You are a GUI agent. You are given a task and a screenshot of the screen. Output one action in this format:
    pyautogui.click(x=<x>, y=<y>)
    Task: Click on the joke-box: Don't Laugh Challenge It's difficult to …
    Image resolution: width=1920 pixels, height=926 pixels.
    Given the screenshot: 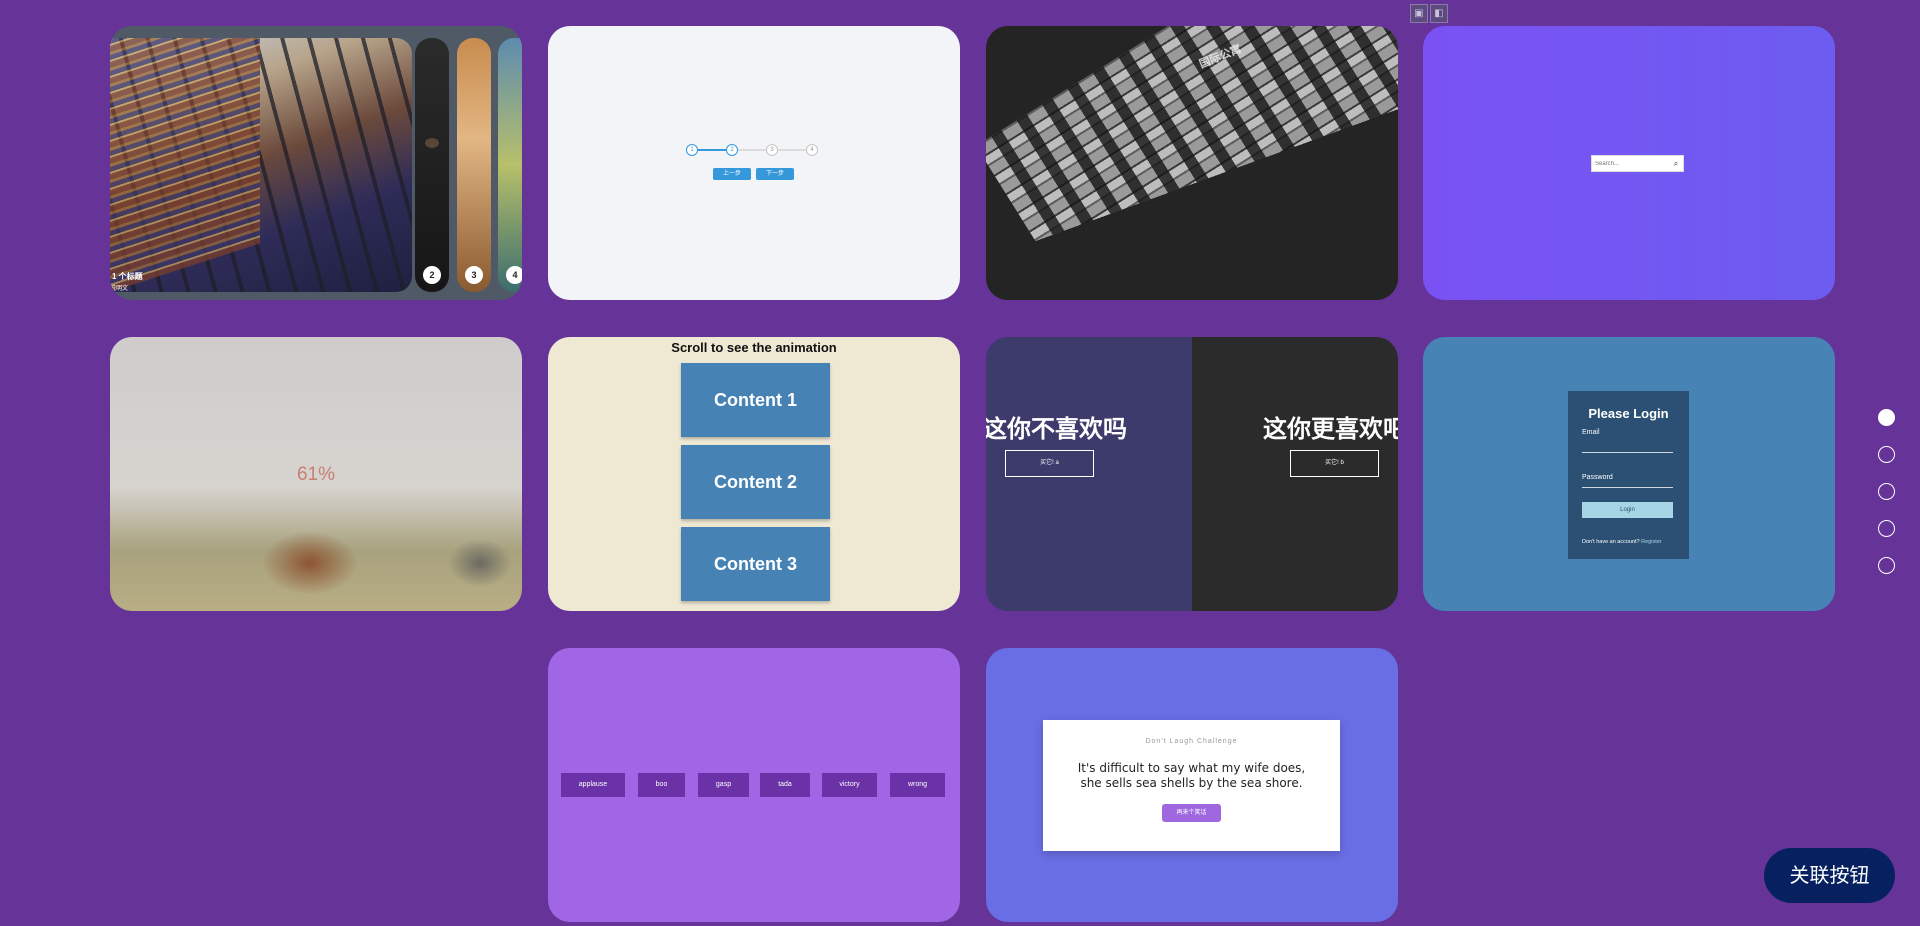 What is the action you would take?
    pyautogui.click(x=1191, y=785)
    